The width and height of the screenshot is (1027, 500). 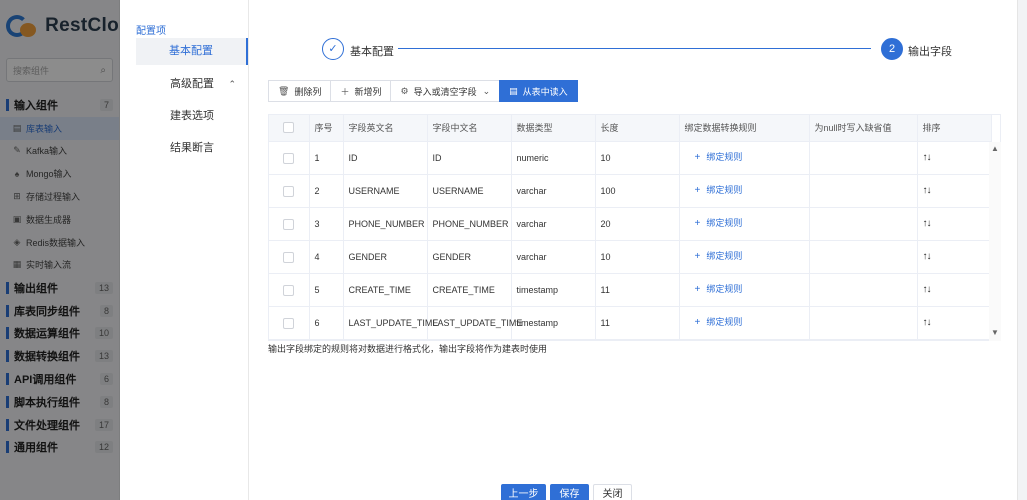 I want to click on config-nav-table-options: 建表选项, so click(x=192, y=116).